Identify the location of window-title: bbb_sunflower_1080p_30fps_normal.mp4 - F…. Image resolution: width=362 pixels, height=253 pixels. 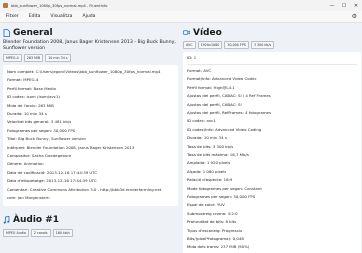
(59, 5).